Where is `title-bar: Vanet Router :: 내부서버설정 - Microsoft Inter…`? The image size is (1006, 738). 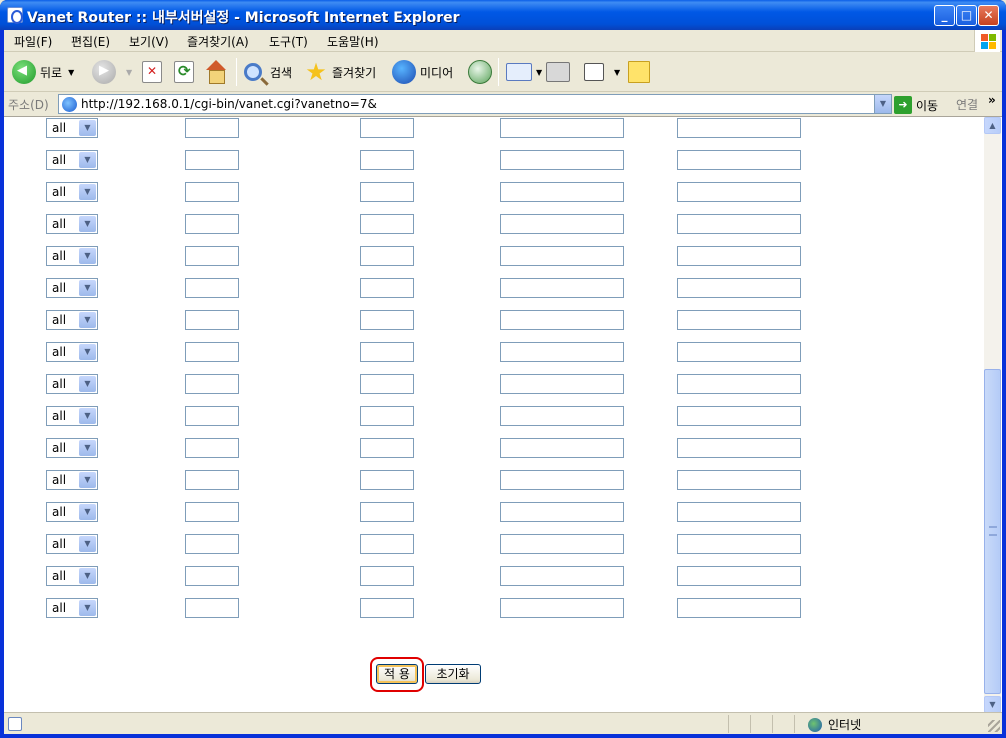 title-bar: Vanet Router :: 내부서버설정 - Microsoft Inter… is located at coordinates (503, 15).